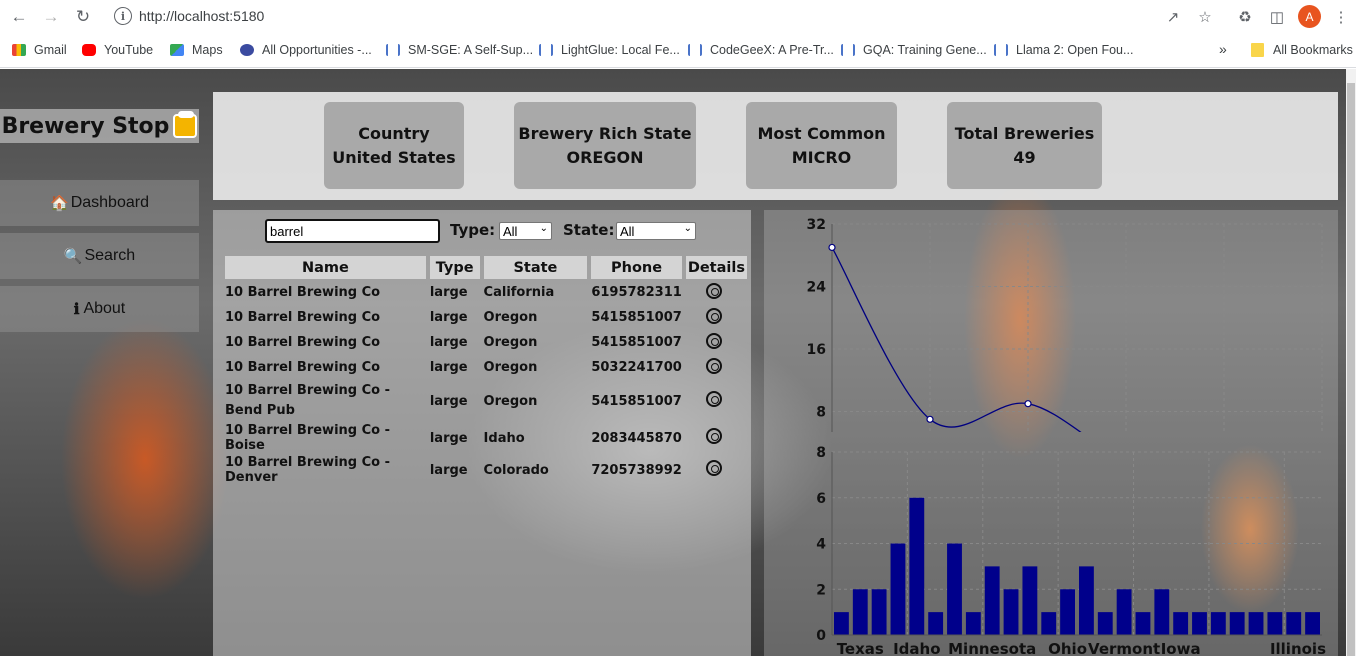 Image resolution: width=1356 pixels, height=656 pixels. Describe the element at coordinates (516, 470) in the screenshot. I see `cell-state: Colorado` at that location.